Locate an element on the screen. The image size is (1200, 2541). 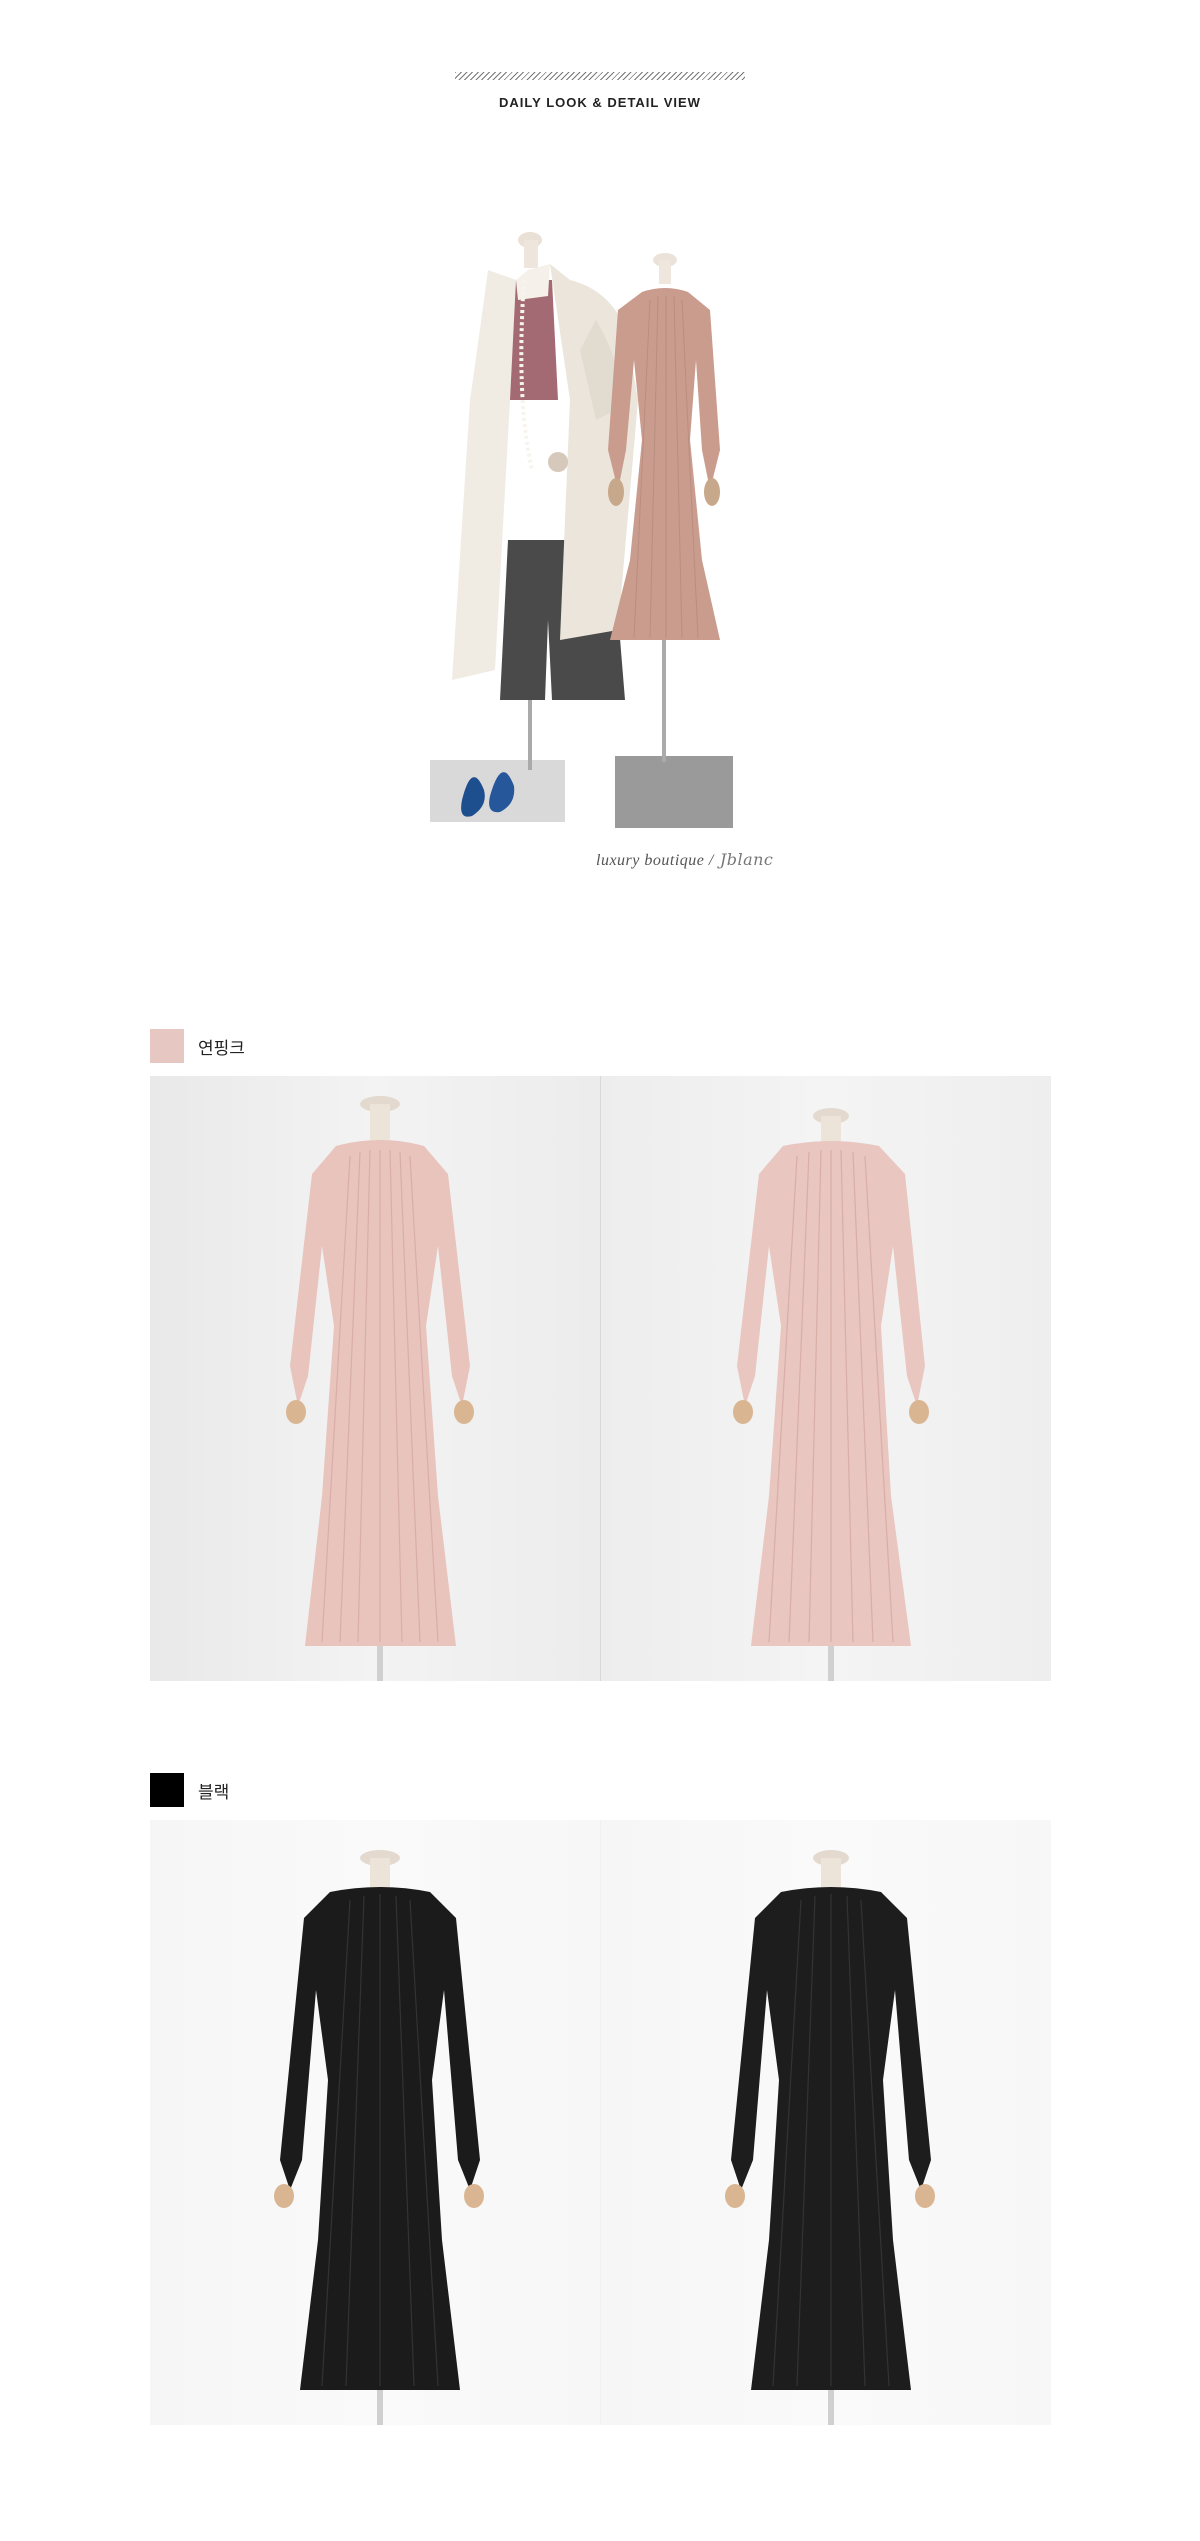
pink-dress-front-photo is located at coordinates (375, 1378).